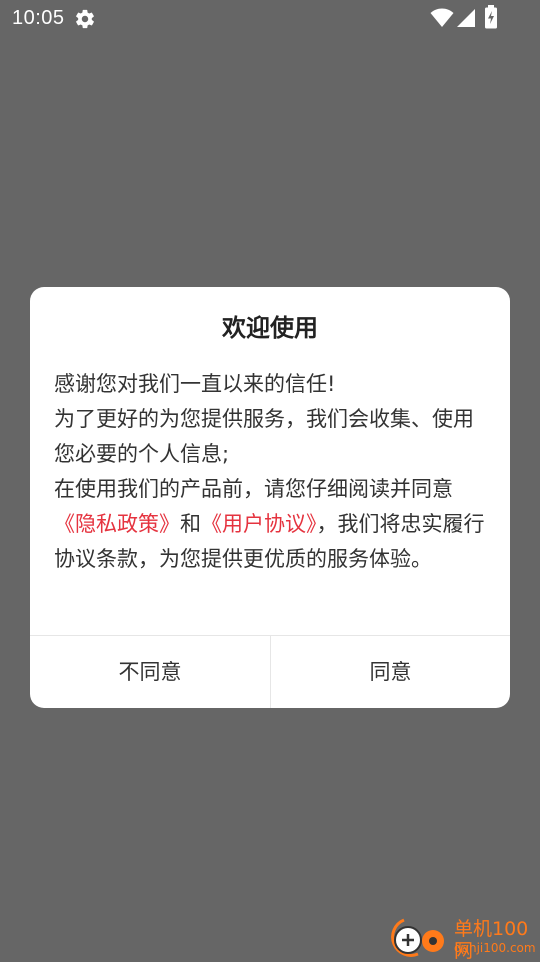 The image size is (540, 962). I want to click on agreement-prefix: 在使用我们的产品前，请您仔细阅读并同意, so click(253, 489).